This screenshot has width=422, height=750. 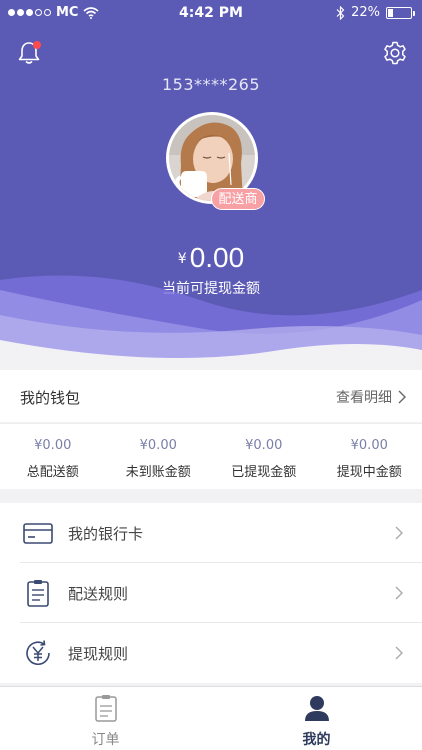 I want to click on bluetooth-icon, so click(x=340, y=12).